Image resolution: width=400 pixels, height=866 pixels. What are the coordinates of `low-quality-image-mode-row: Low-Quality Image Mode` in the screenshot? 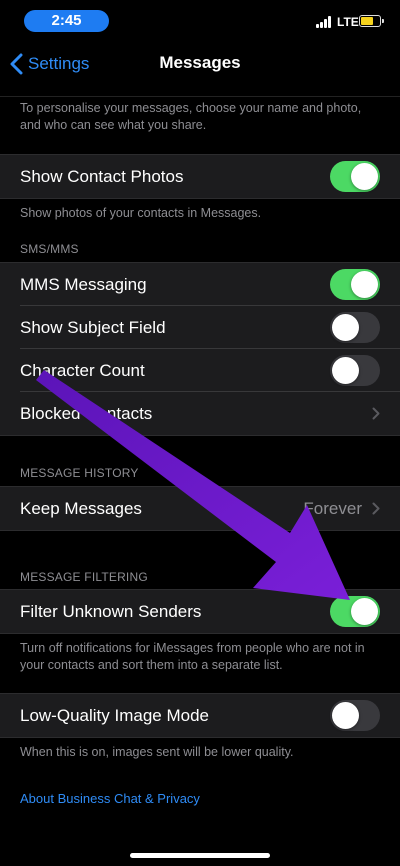 It's located at (200, 715).